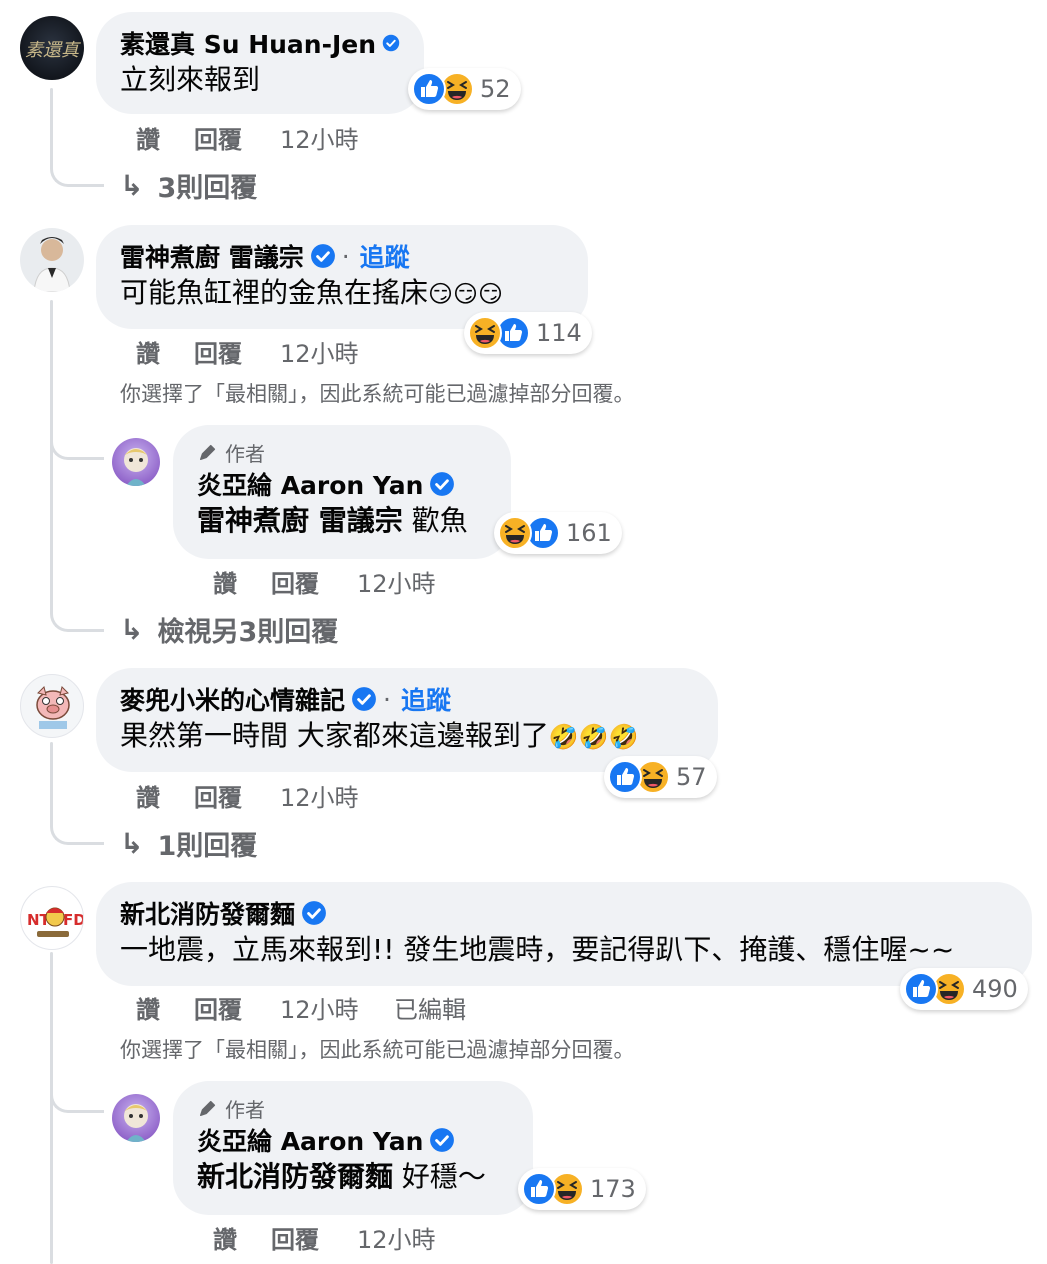  I want to click on author-name: 麥兜小米的心情雜記, so click(232, 699).